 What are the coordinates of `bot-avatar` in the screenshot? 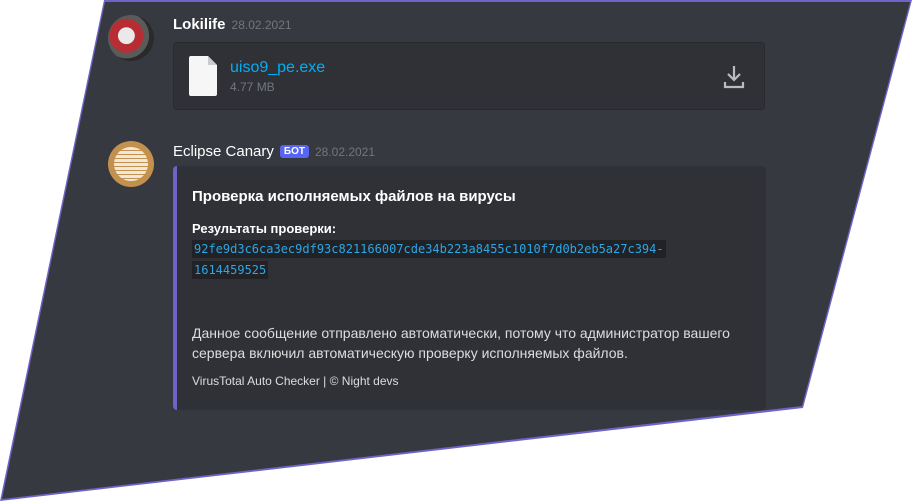 It's located at (131, 164).